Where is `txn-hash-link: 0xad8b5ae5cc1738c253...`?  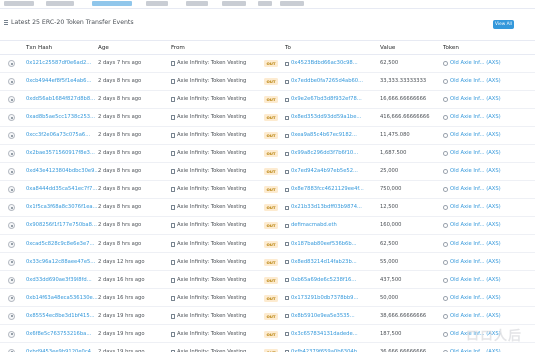 txn-hash-link: 0xad8b5ae5cc1738c253... is located at coordinates (60, 117).